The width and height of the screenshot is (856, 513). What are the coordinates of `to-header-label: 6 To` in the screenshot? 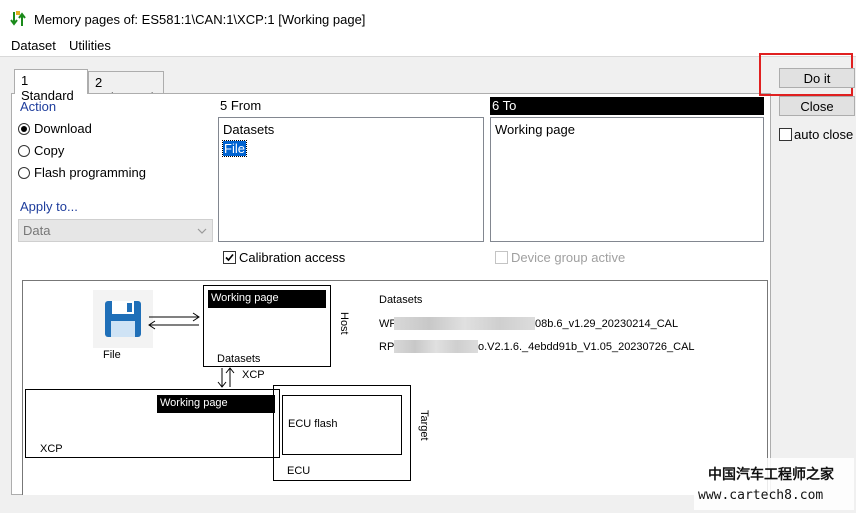 It's located at (504, 105).